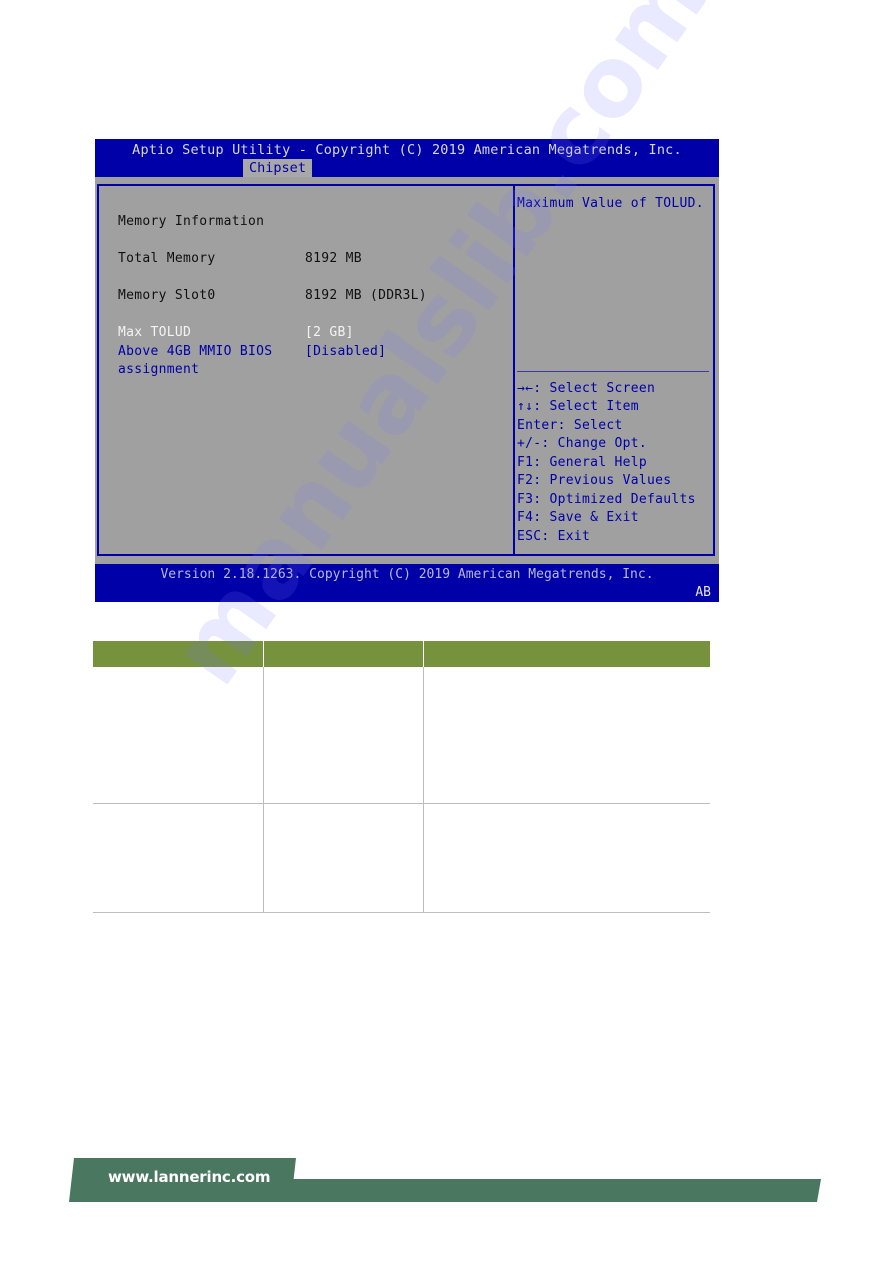 The image size is (893, 1263). Describe the element at coordinates (329, 333) in the screenshot. I see `setting-max-tolud-value: [2 GB]` at that location.